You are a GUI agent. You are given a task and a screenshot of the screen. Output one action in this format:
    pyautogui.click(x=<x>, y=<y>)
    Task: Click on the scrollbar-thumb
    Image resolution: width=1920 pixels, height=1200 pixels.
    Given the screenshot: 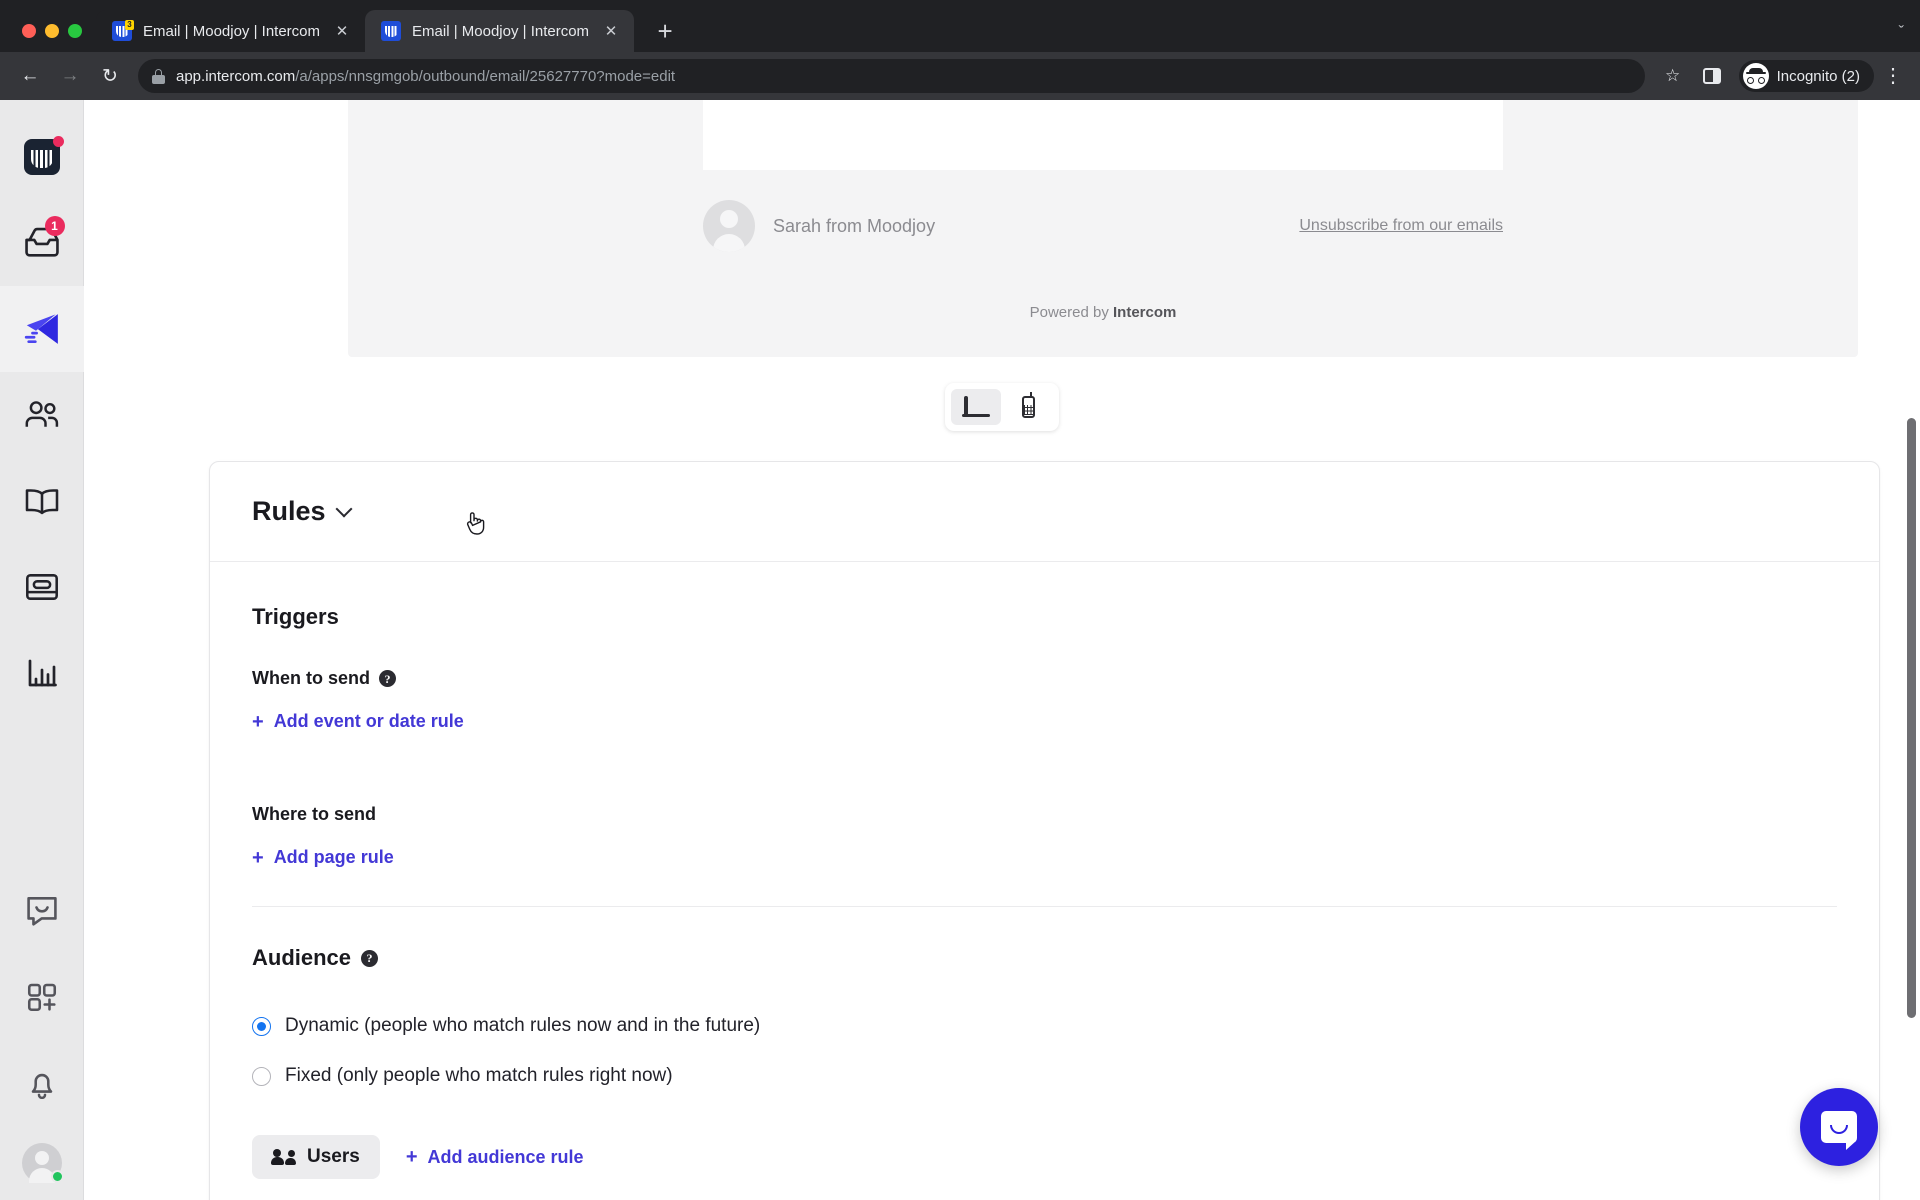 What is the action you would take?
    pyautogui.click(x=1911, y=718)
    